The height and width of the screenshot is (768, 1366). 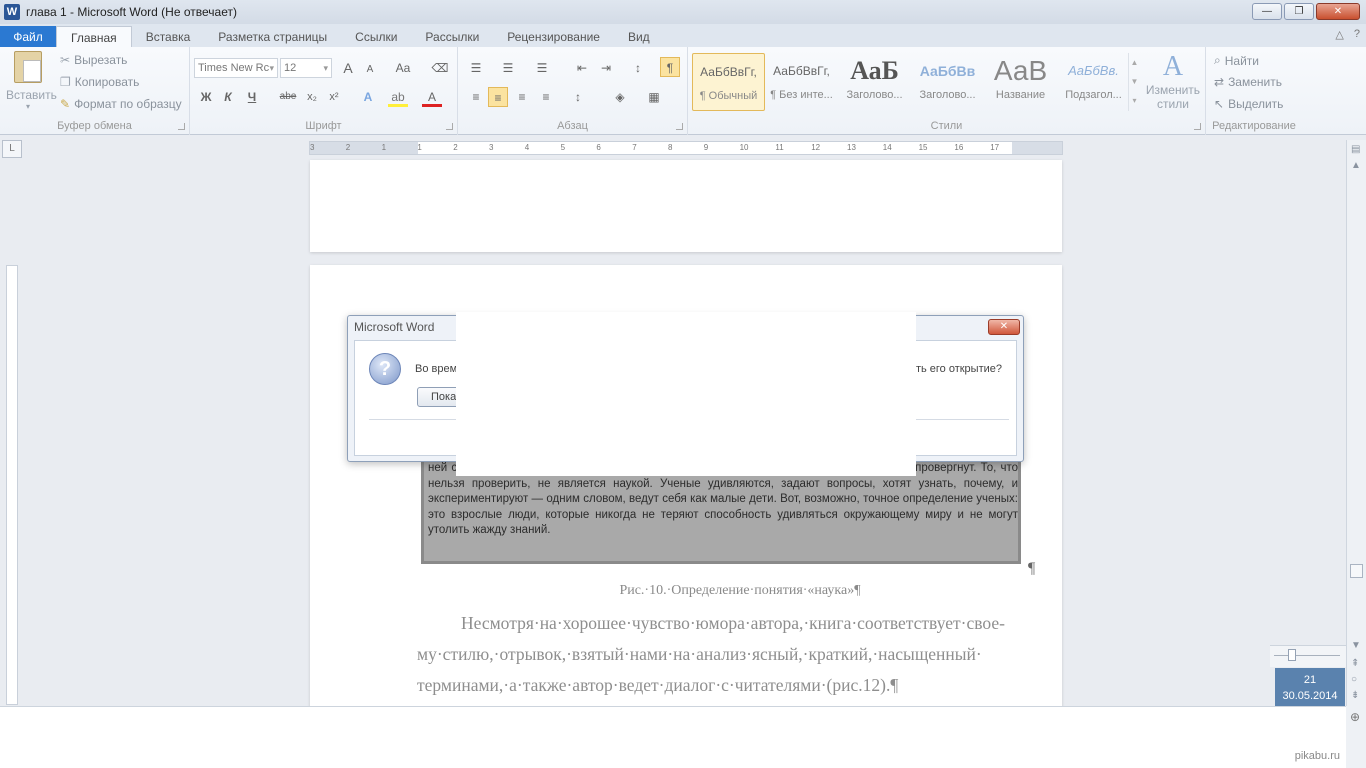 What do you see at coordinates (1357, 34) in the screenshot?
I see `help-icon: ?` at bounding box center [1357, 34].